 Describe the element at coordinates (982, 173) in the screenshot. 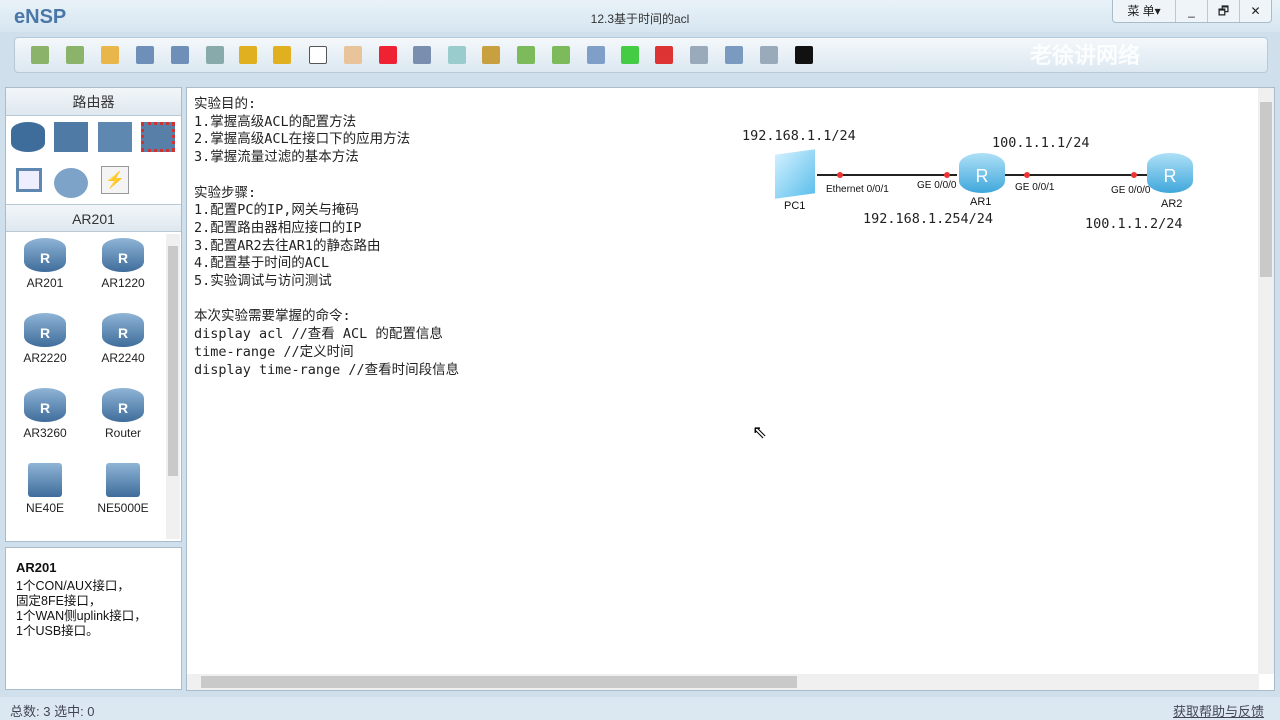

I see `ar1-router-icon: R` at that location.